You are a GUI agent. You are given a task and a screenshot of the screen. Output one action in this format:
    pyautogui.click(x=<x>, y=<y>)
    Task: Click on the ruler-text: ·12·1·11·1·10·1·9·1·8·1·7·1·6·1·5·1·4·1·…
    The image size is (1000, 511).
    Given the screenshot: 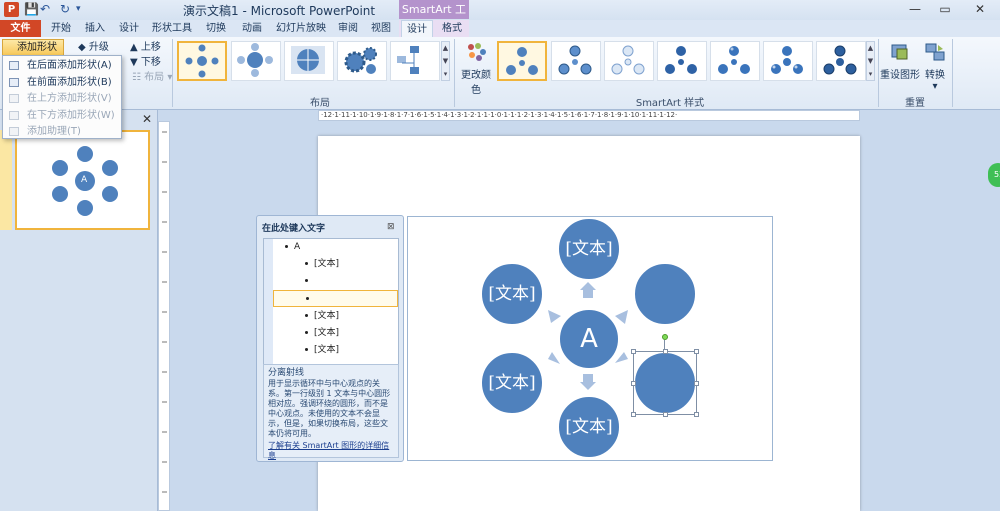 What is the action you would take?
    pyautogui.click(x=499, y=115)
    